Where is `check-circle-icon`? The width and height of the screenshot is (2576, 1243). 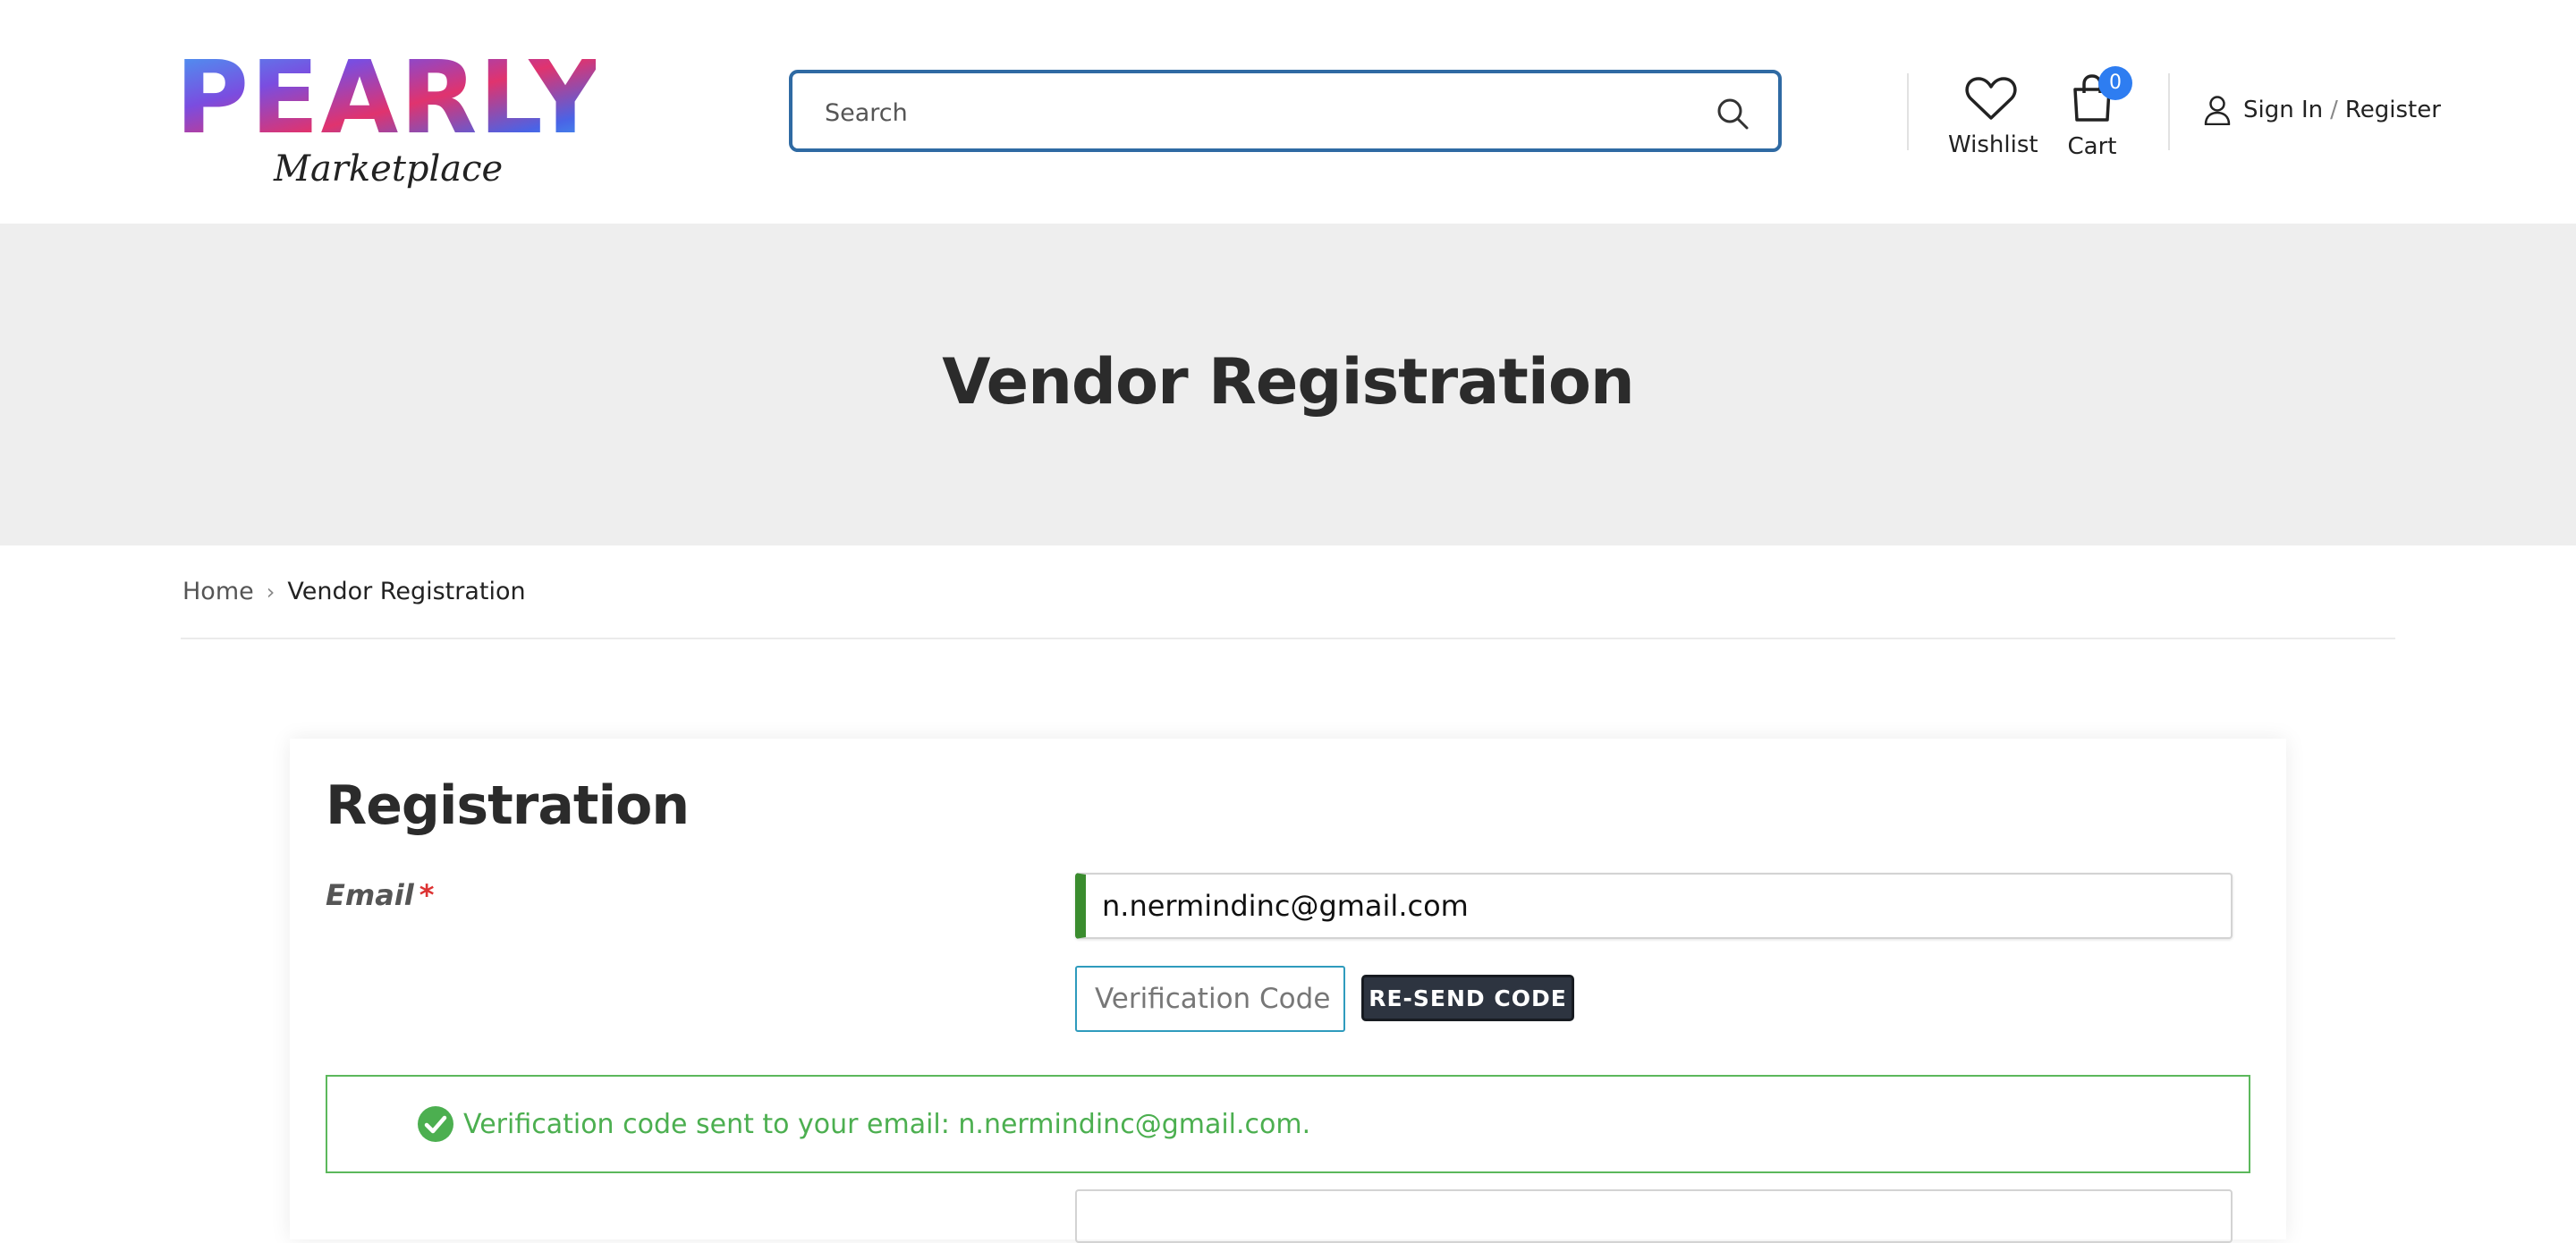
check-circle-icon is located at coordinates (435, 1124).